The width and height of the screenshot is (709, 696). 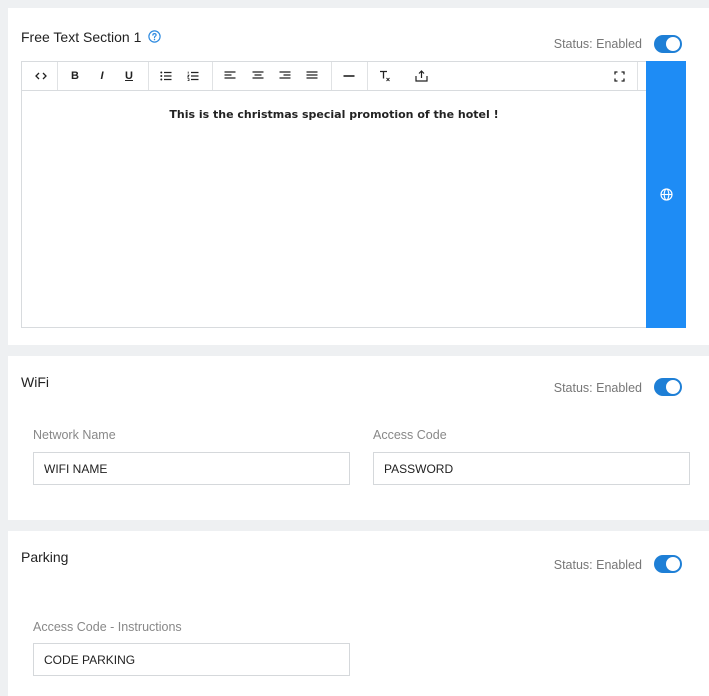 I want to click on numbered-list-icon, so click(x=193, y=76).